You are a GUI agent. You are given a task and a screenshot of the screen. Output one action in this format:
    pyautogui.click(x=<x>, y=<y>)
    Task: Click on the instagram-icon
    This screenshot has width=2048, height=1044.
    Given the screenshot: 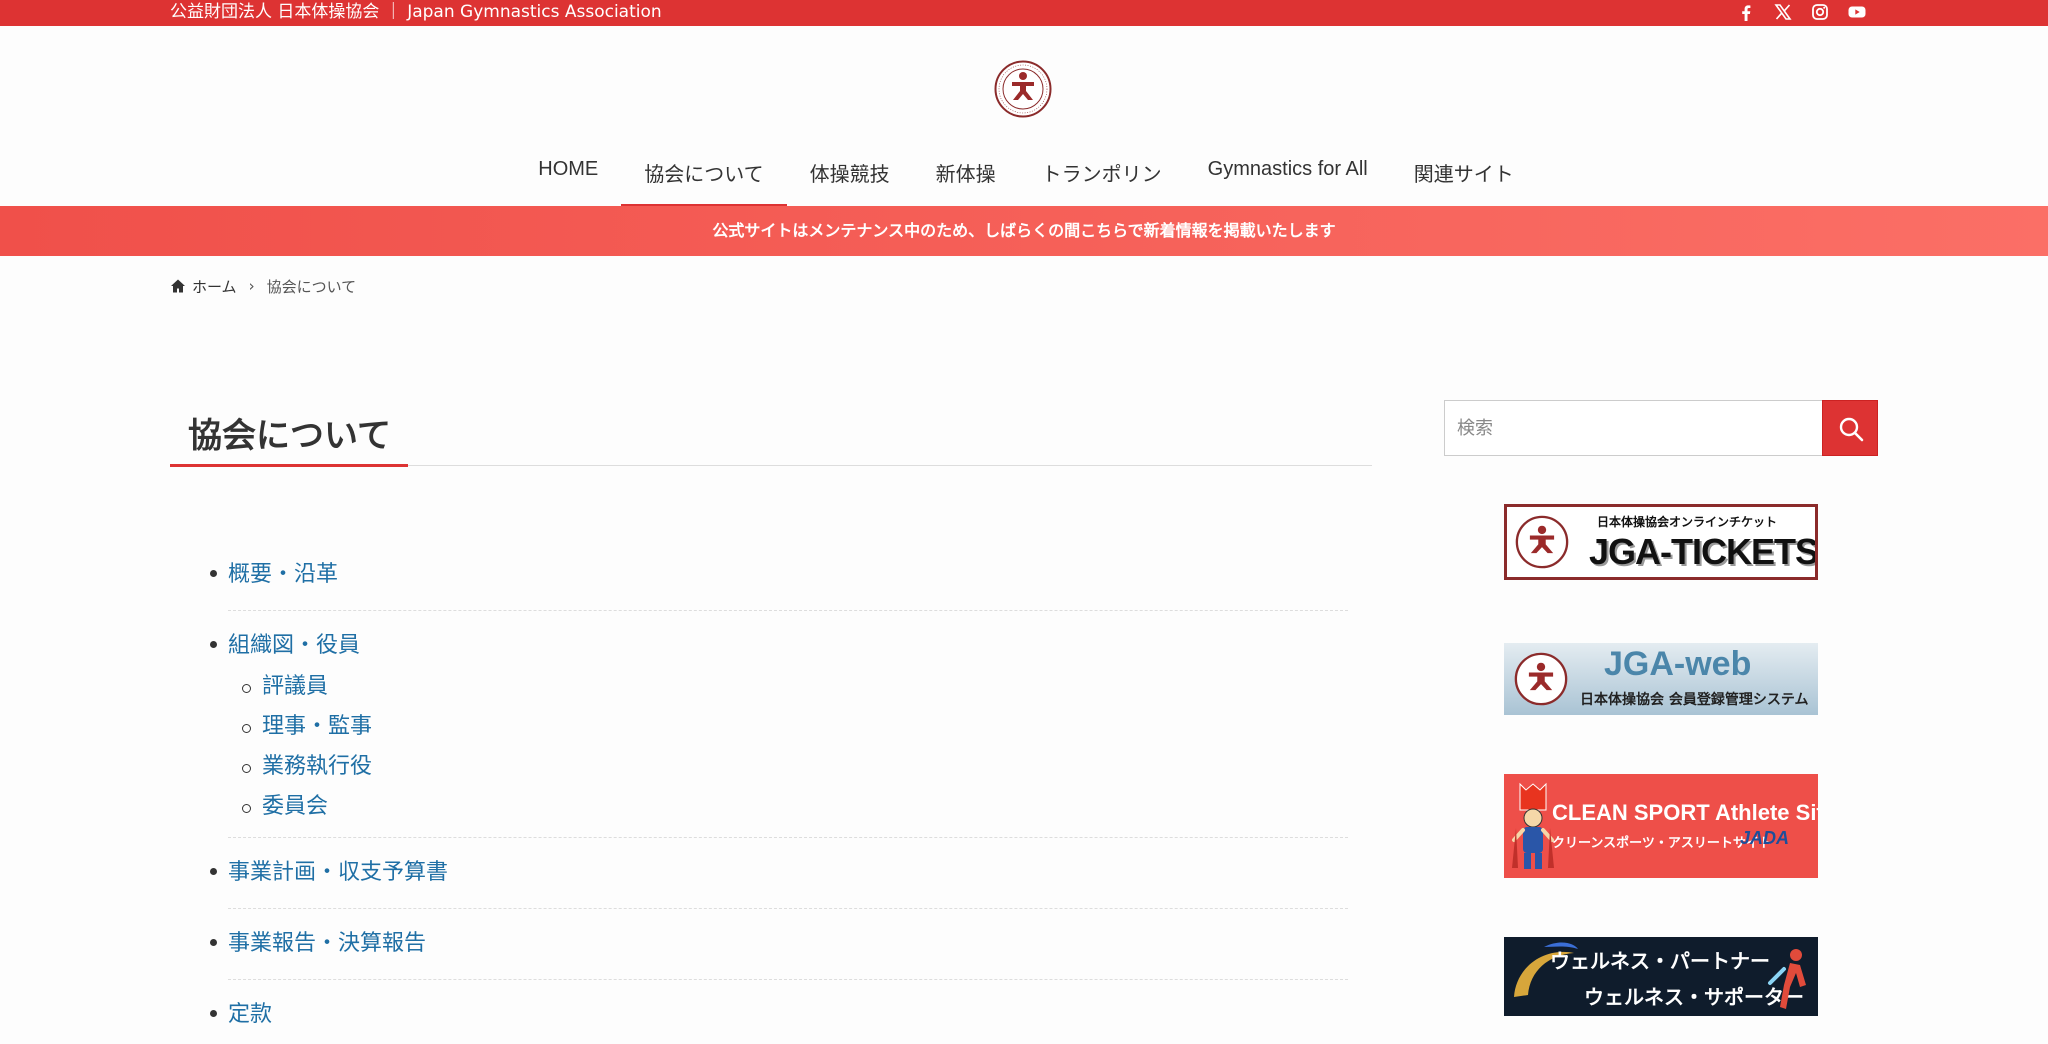 What is the action you would take?
    pyautogui.click(x=1820, y=12)
    